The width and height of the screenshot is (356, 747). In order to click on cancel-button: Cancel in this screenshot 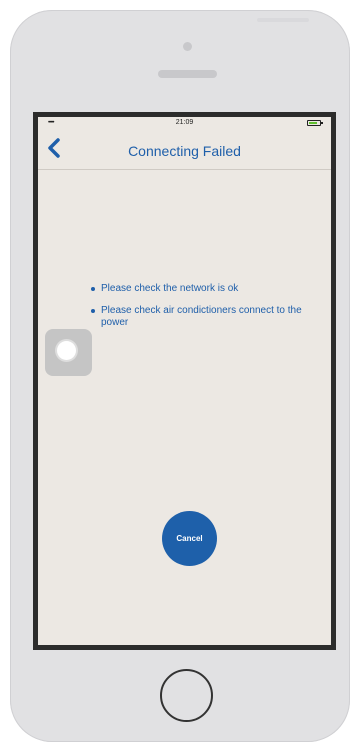, I will do `click(189, 538)`.